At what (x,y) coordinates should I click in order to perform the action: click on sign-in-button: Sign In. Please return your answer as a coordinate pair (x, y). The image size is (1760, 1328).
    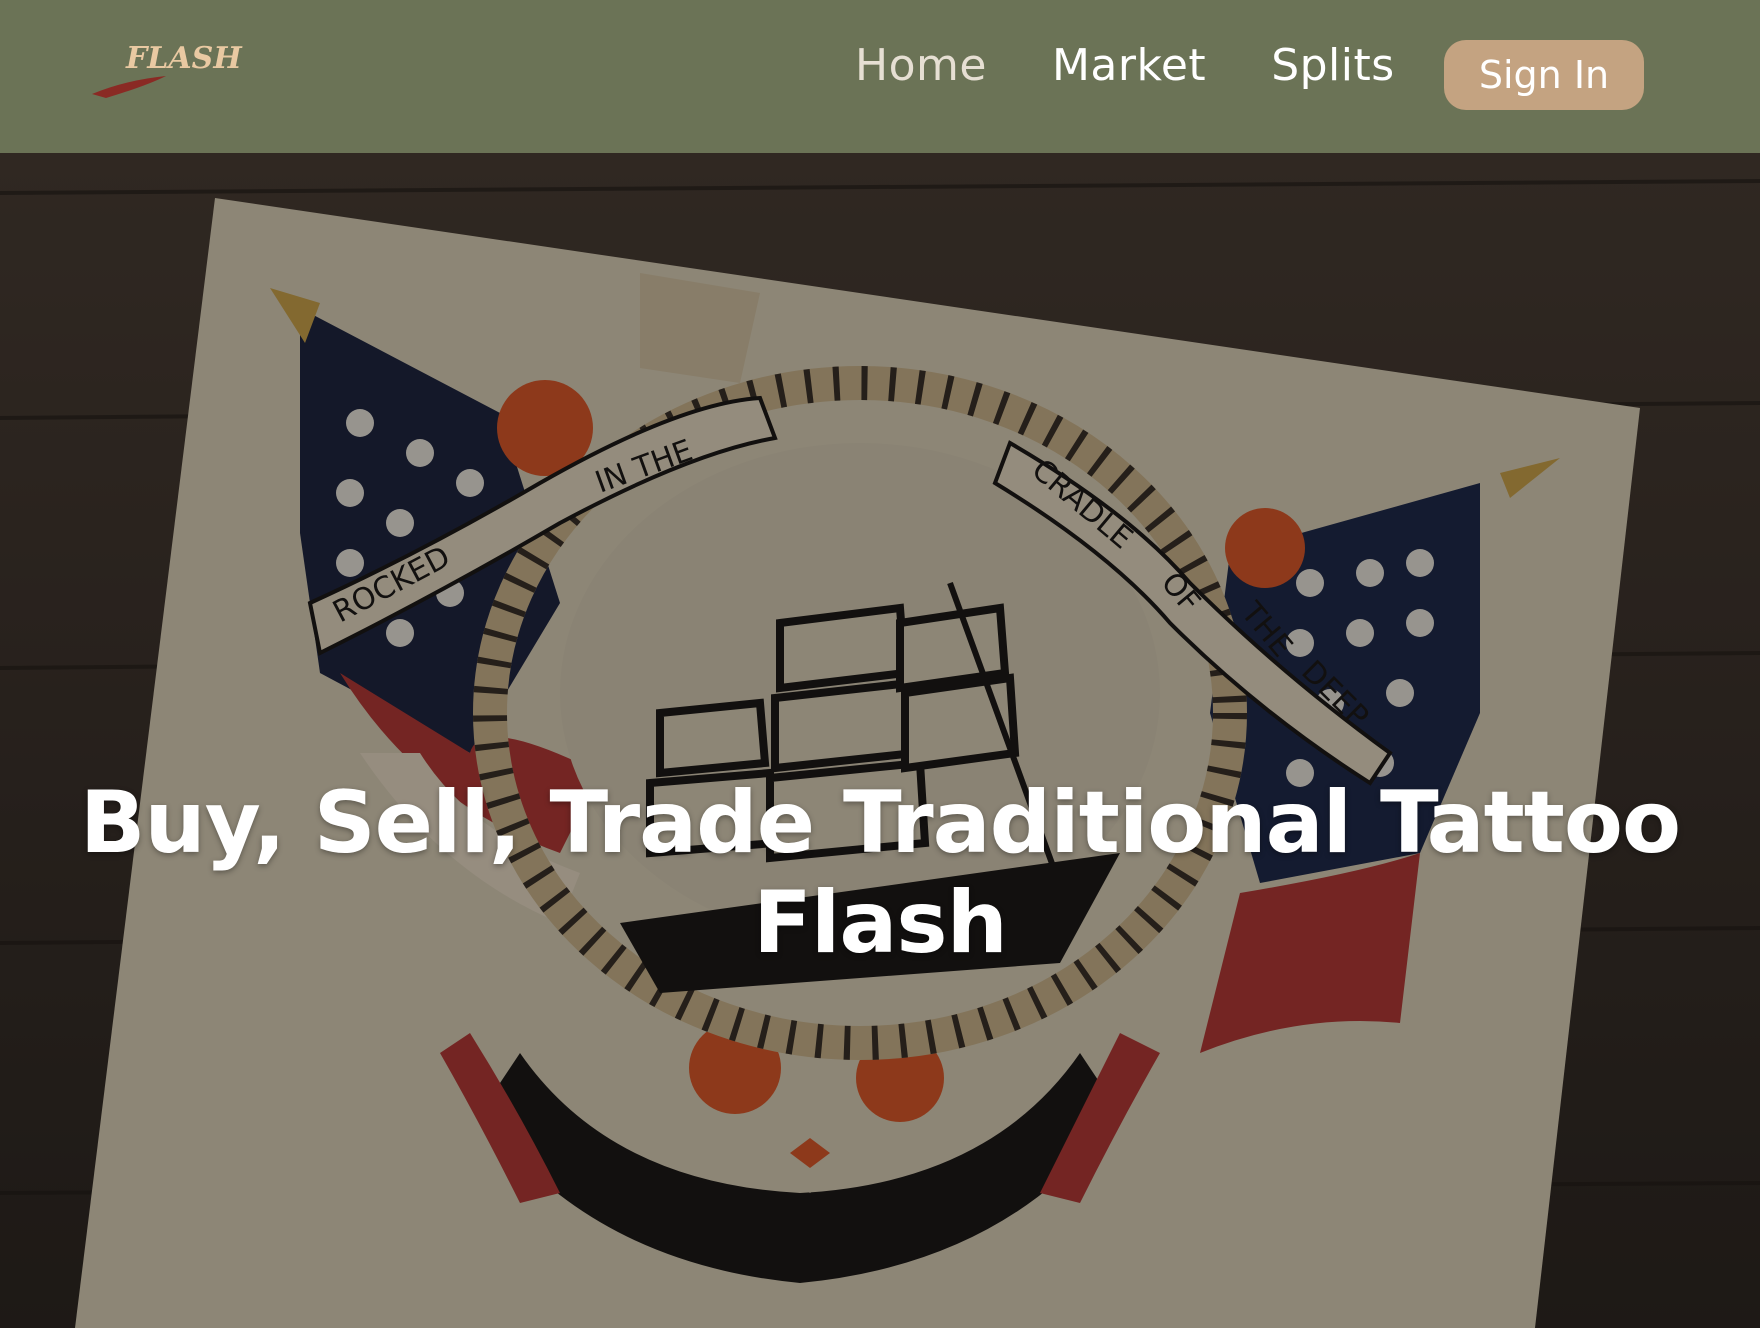
    Looking at the image, I should click on (1544, 75).